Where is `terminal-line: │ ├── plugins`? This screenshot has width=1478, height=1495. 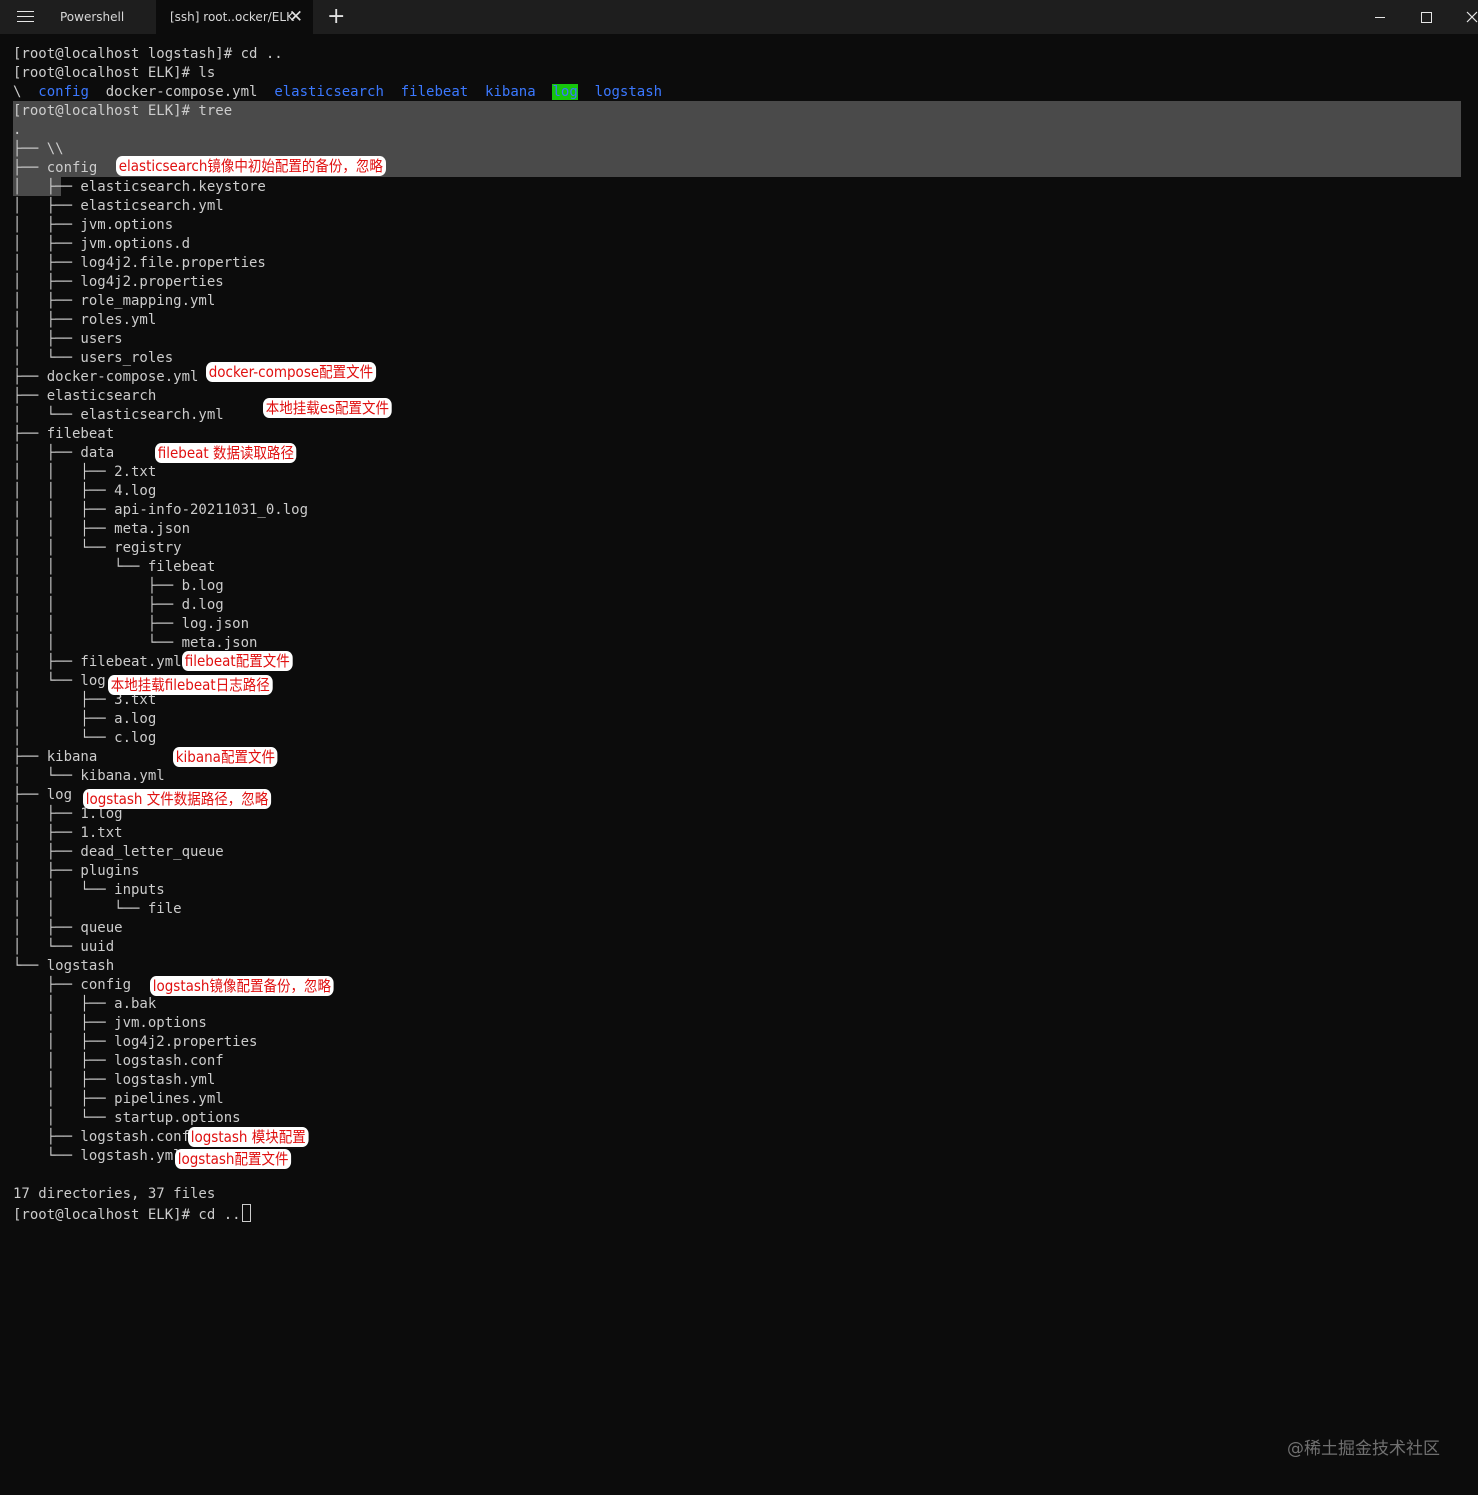 terminal-line: │ ├── plugins is located at coordinates (76, 871).